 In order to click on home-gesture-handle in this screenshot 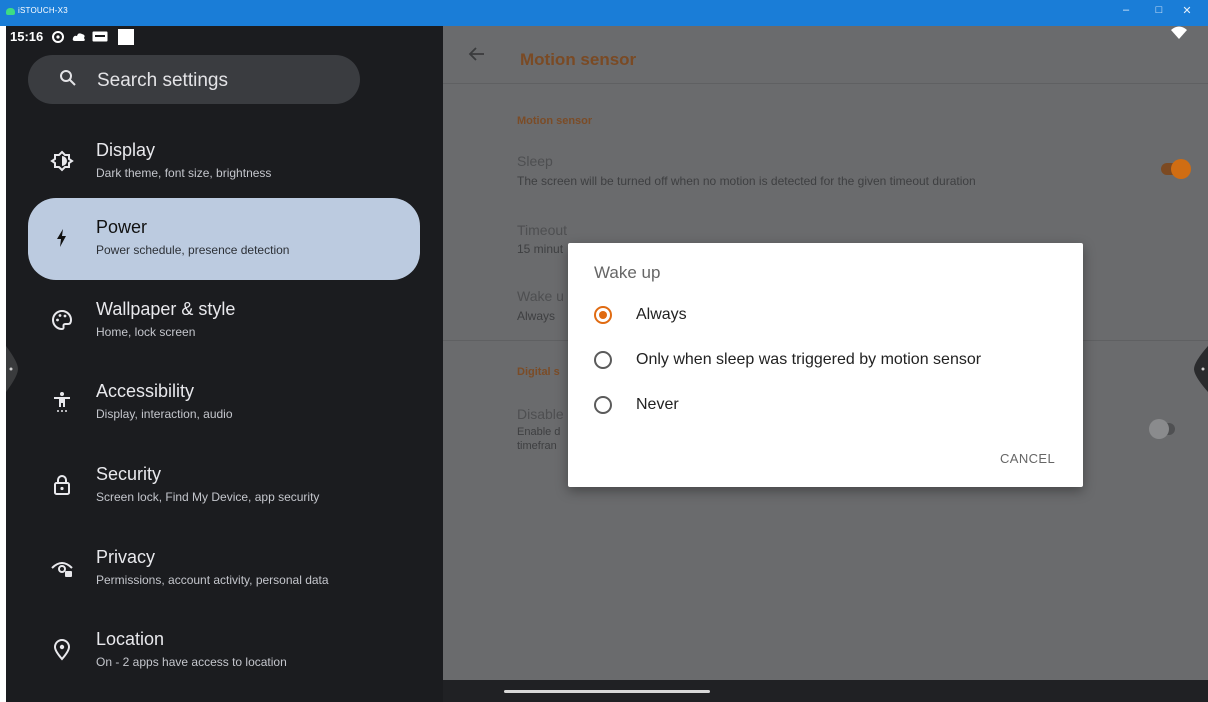, I will do `click(607, 691)`.